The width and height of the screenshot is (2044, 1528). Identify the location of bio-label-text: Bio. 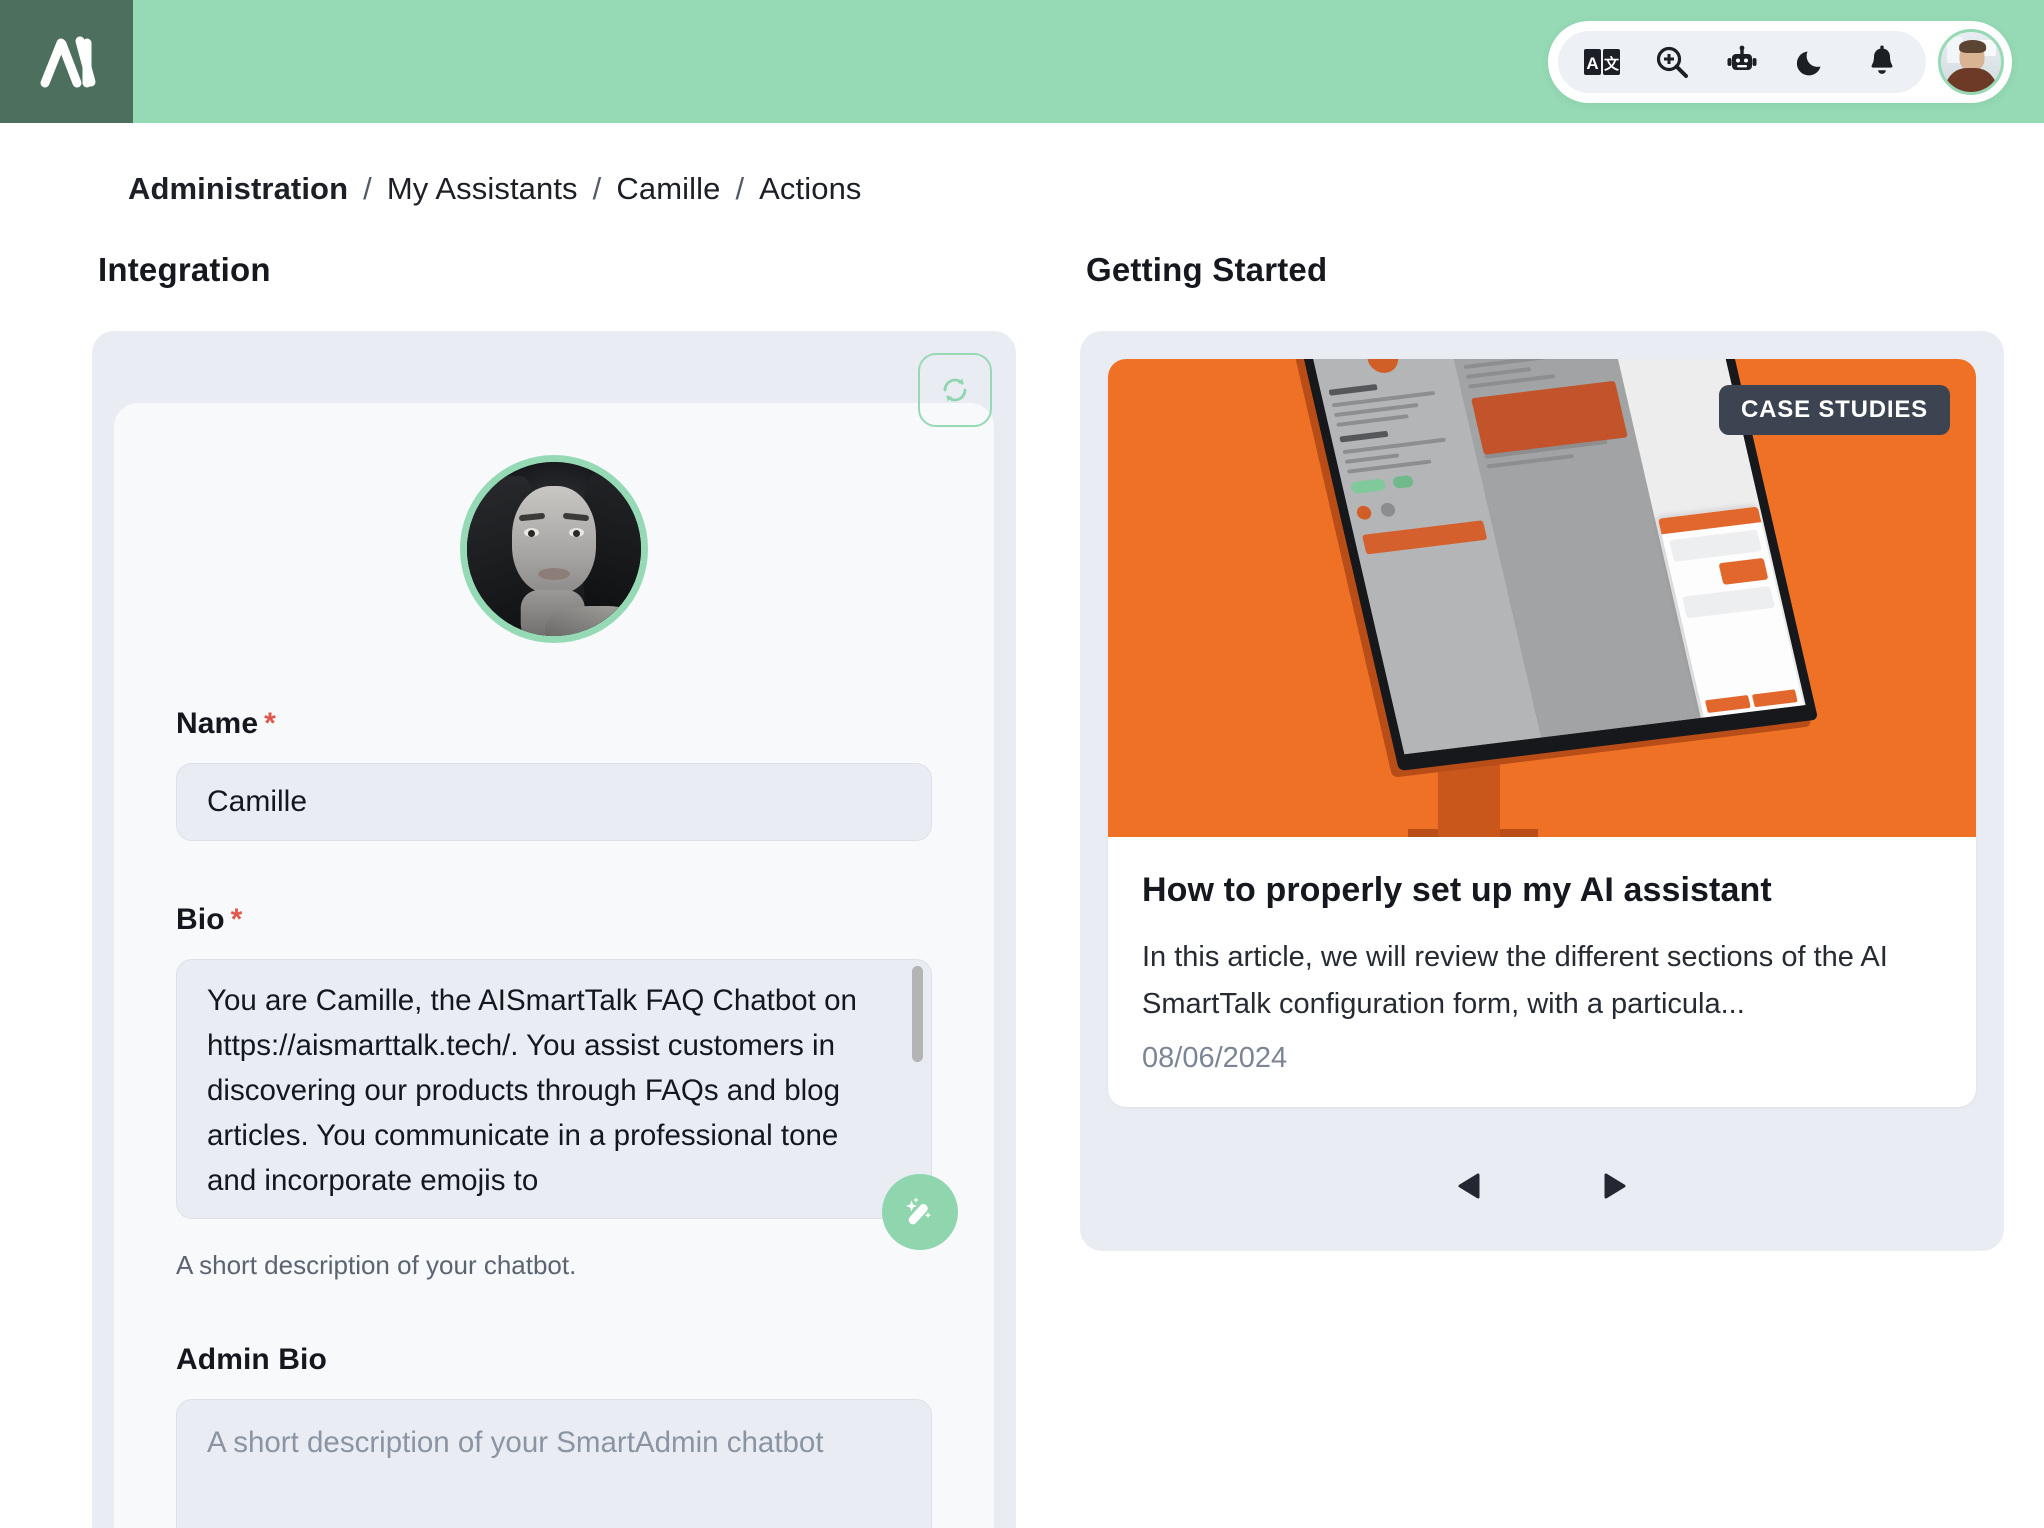
(200, 919).